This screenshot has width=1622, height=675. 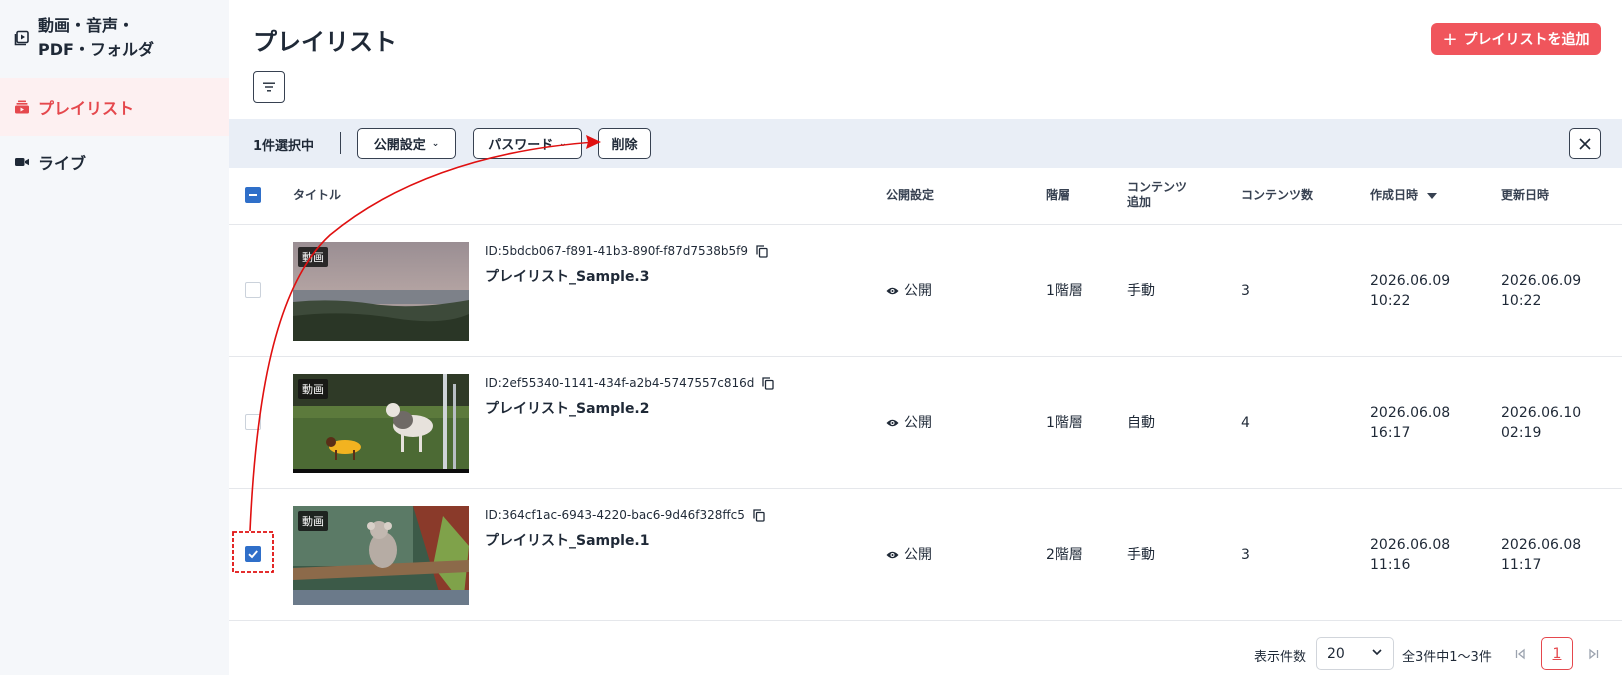 I want to click on per-page-value: 20, so click(x=1336, y=653).